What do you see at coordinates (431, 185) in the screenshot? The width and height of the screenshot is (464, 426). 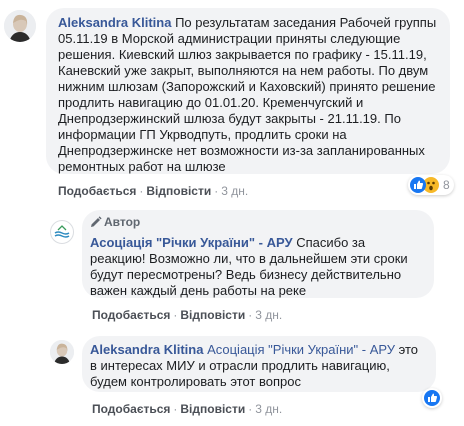 I see `reactions-summary: 8` at bounding box center [431, 185].